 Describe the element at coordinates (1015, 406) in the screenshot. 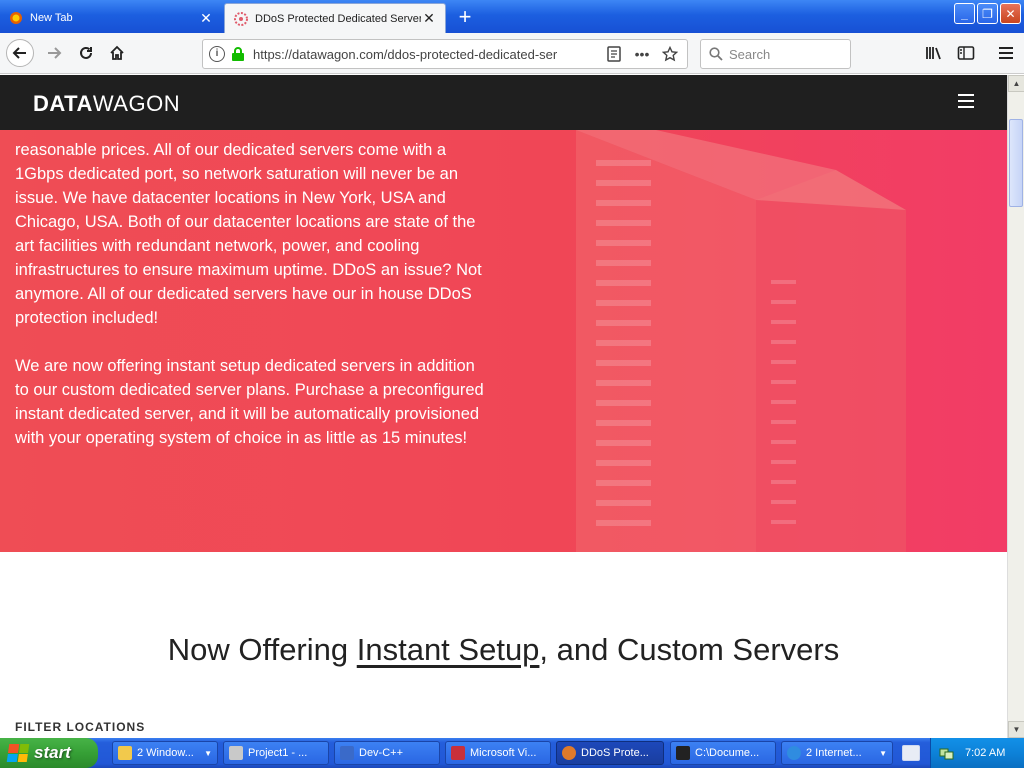

I see `page-scrollbar: ▲ ▼` at that location.